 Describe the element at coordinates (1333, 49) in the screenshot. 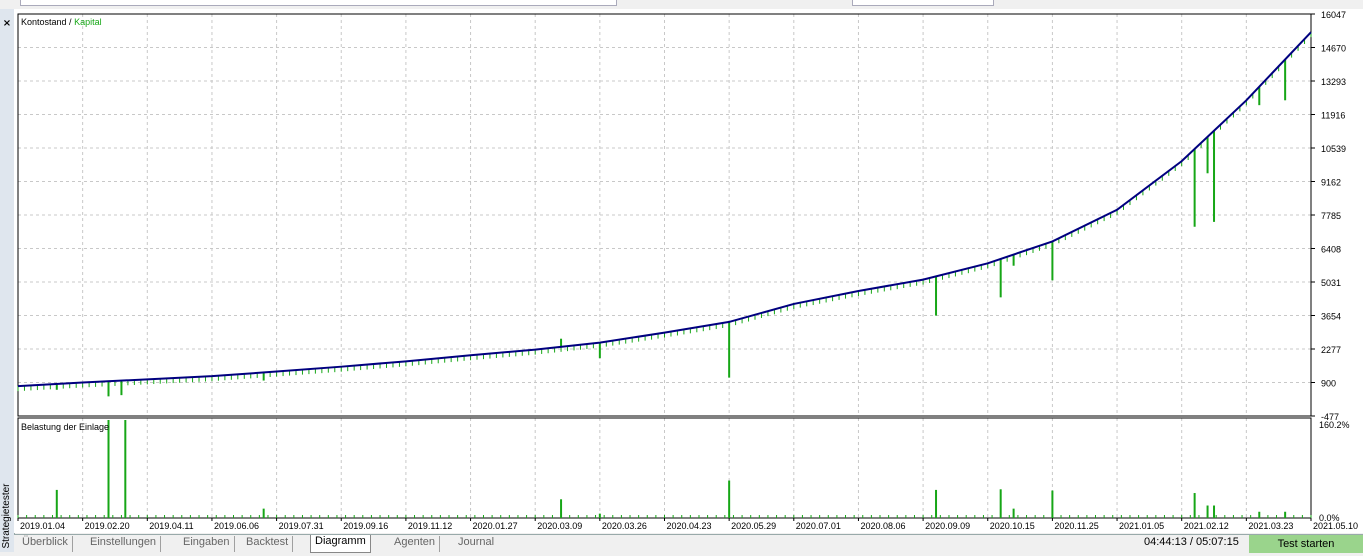

I see `y-tick-label: 14670` at that location.